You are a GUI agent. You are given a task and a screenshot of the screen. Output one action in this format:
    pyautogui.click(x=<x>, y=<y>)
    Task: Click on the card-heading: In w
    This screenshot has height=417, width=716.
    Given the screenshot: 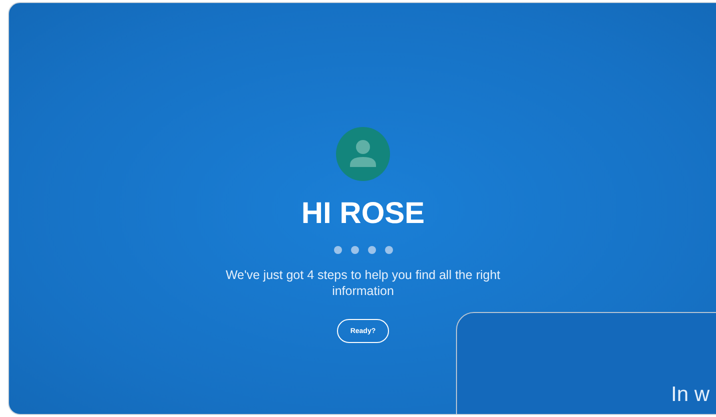 What is the action you would take?
    pyautogui.click(x=690, y=395)
    